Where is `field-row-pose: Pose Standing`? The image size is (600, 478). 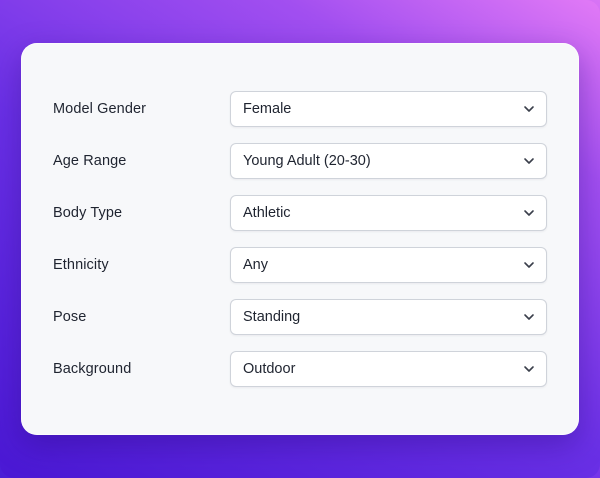 field-row-pose: Pose Standing is located at coordinates (300, 317).